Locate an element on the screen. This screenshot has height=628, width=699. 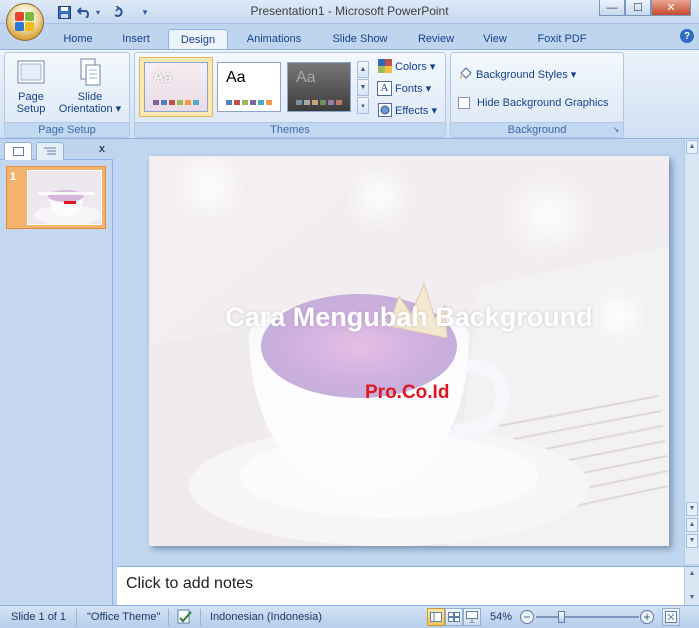
slide-orientation-label-2: Orientation ▾ is located at coordinates (90, 109).